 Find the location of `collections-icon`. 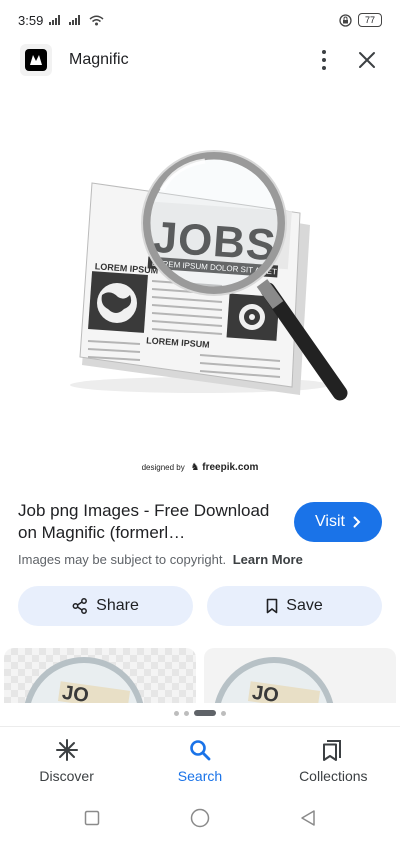

collections-icon is located at coordinates (332, 750).